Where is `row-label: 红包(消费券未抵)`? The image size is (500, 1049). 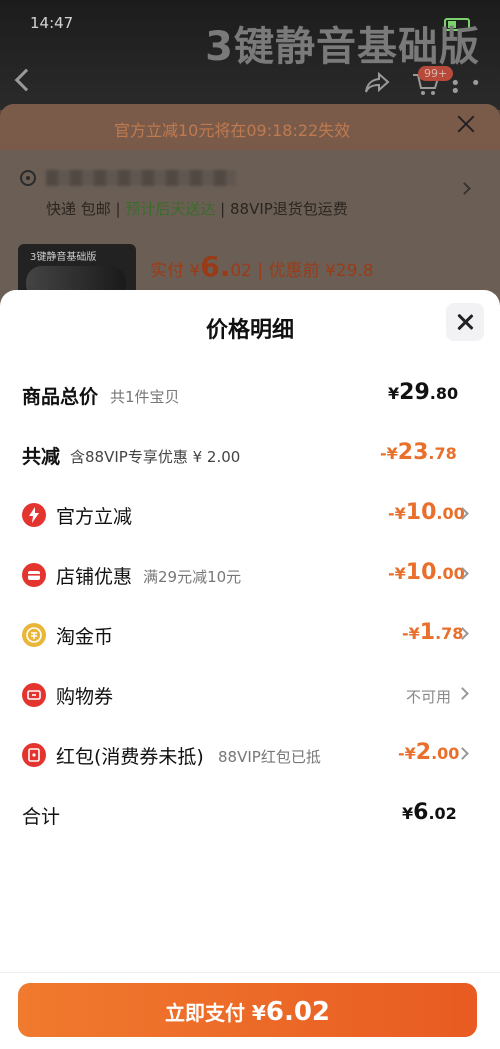 row-label: 红包(消费券未抵) is located at coordinates (130, 757).